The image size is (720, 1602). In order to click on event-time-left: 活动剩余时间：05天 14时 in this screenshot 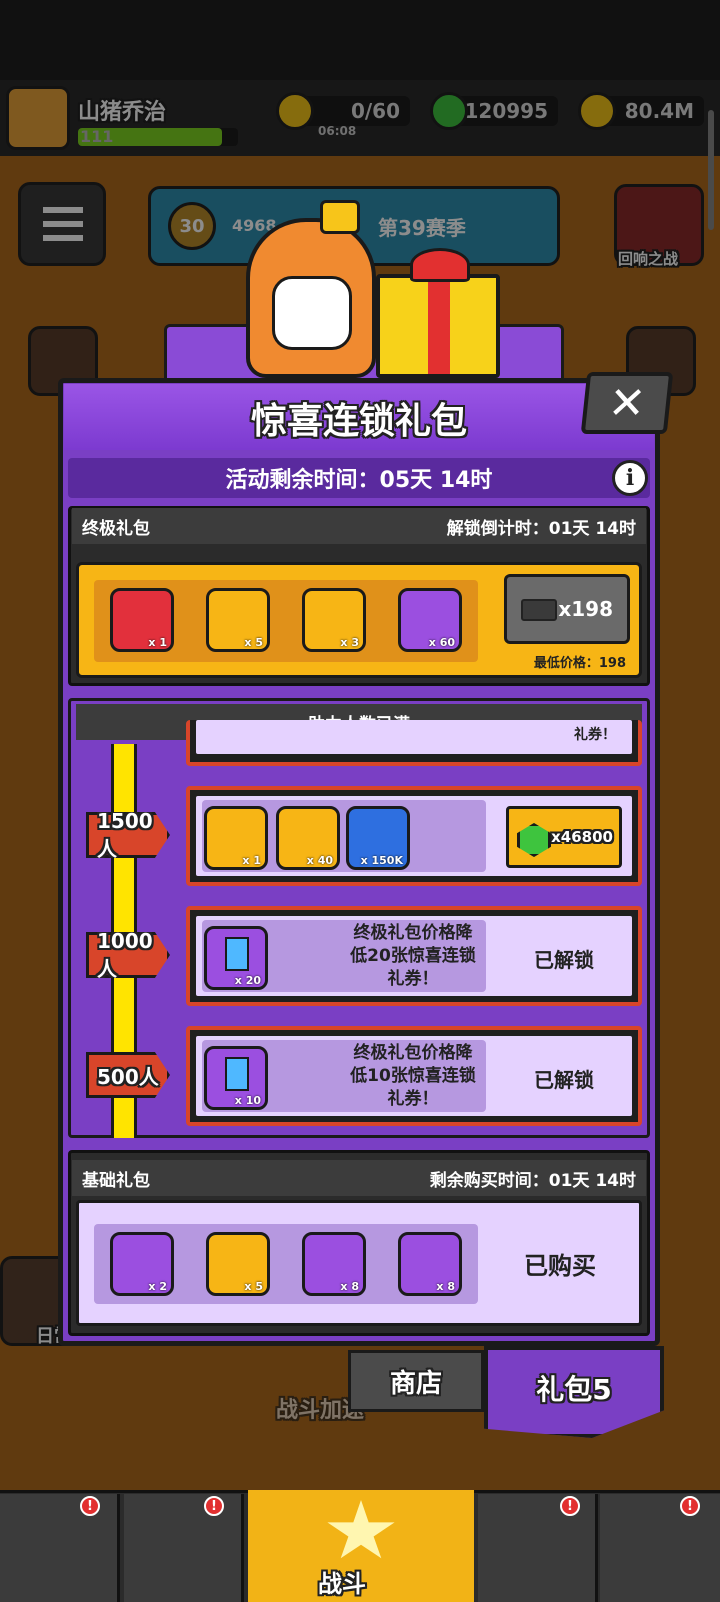, I will do `click(359, 478)`.